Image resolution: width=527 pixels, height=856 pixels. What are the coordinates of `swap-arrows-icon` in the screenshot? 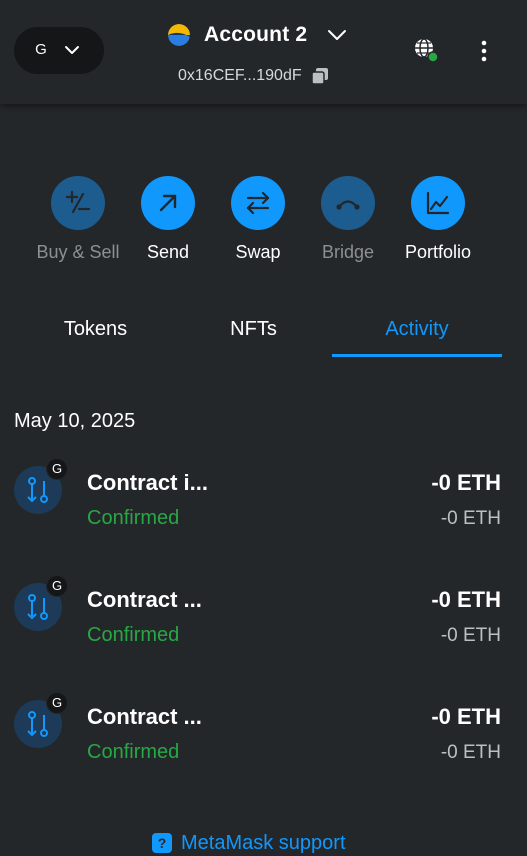 It's located at (258, 203).